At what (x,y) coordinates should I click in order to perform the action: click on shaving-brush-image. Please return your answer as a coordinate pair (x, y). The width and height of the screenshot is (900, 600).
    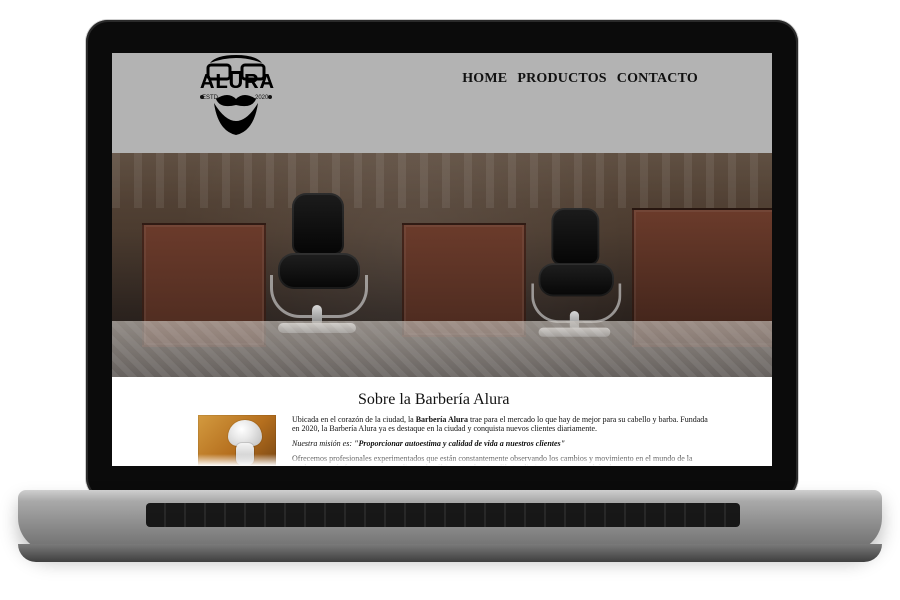
    Looking at the image, I should click on (237, 440).